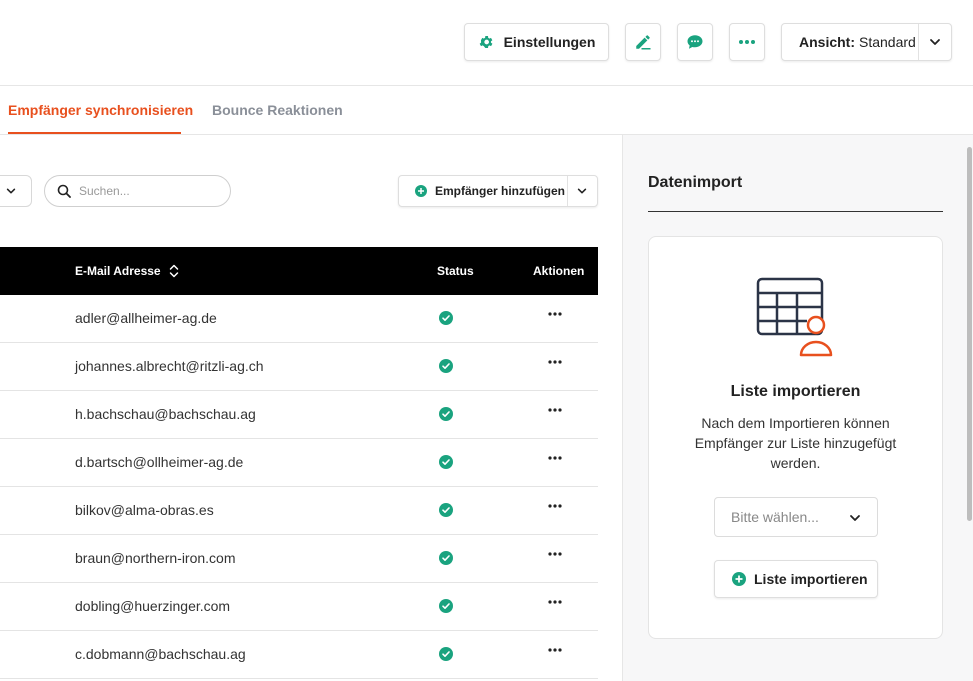  Describe the element at coordinates (549, 42) in the screenshot. I see `settings-button-label: Einstellungen` at that location.